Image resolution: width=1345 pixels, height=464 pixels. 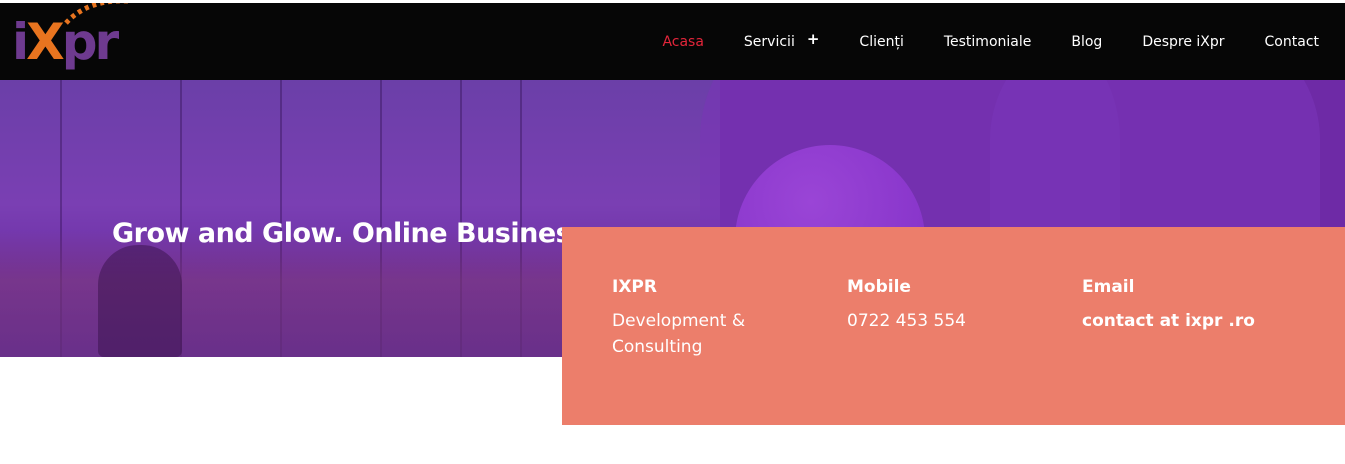 What do you see at coordinates (1292, 42) in the screenshot?
I see `nav-item-contact: Contact` at bounding box center [1292, 42].